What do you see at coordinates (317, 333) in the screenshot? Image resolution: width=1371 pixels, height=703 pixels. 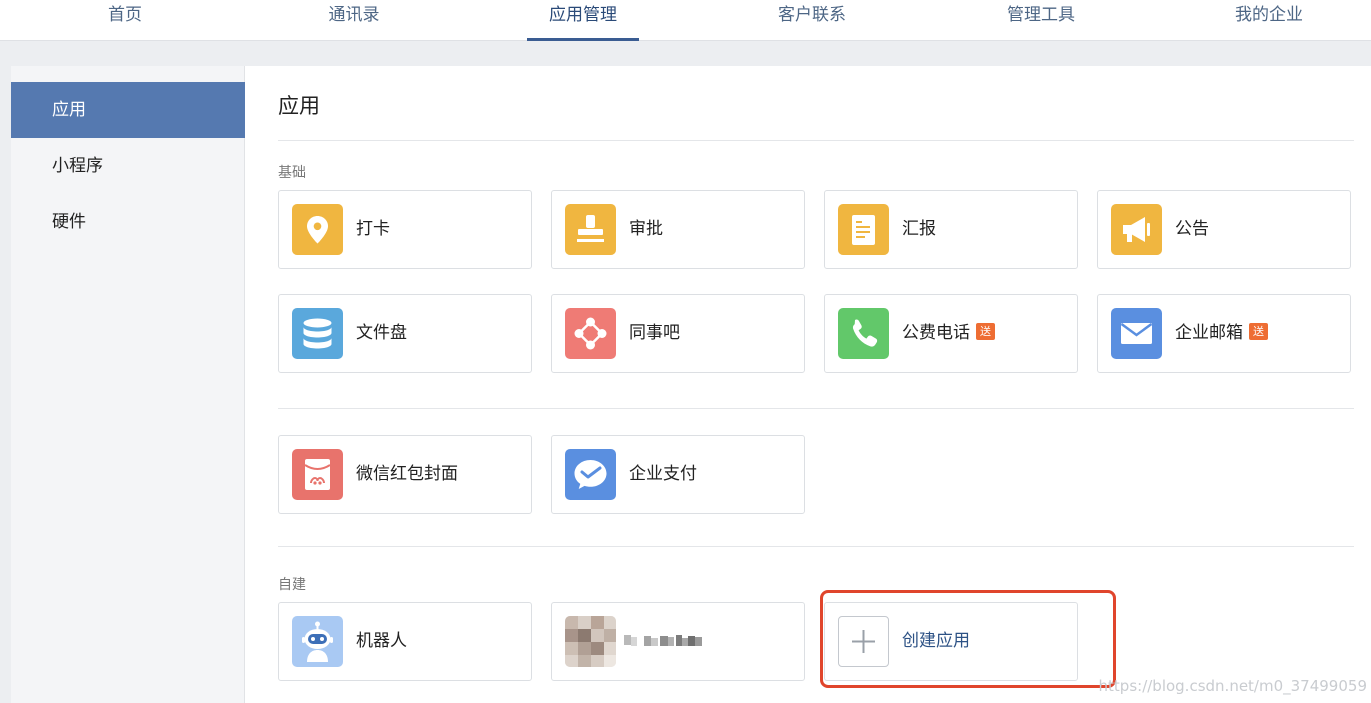 I see `database-icon` at bounding box center [317, 333].